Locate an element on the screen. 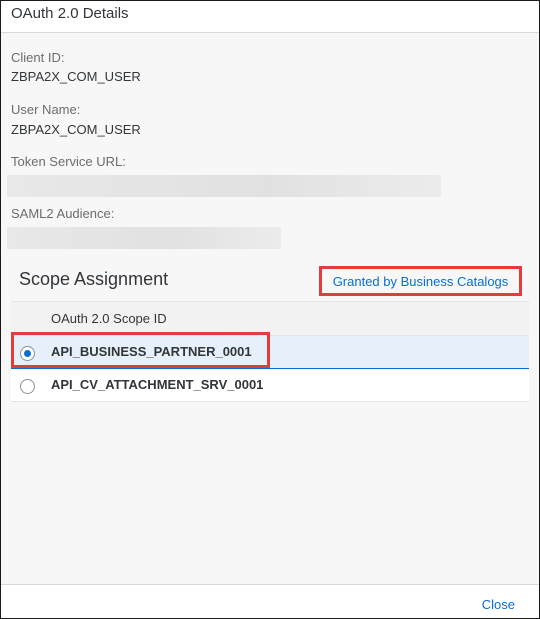 Image resolution: width=540 pixels, height=619 pixels. selected-row-highlight is located at coordinates (140, 350).